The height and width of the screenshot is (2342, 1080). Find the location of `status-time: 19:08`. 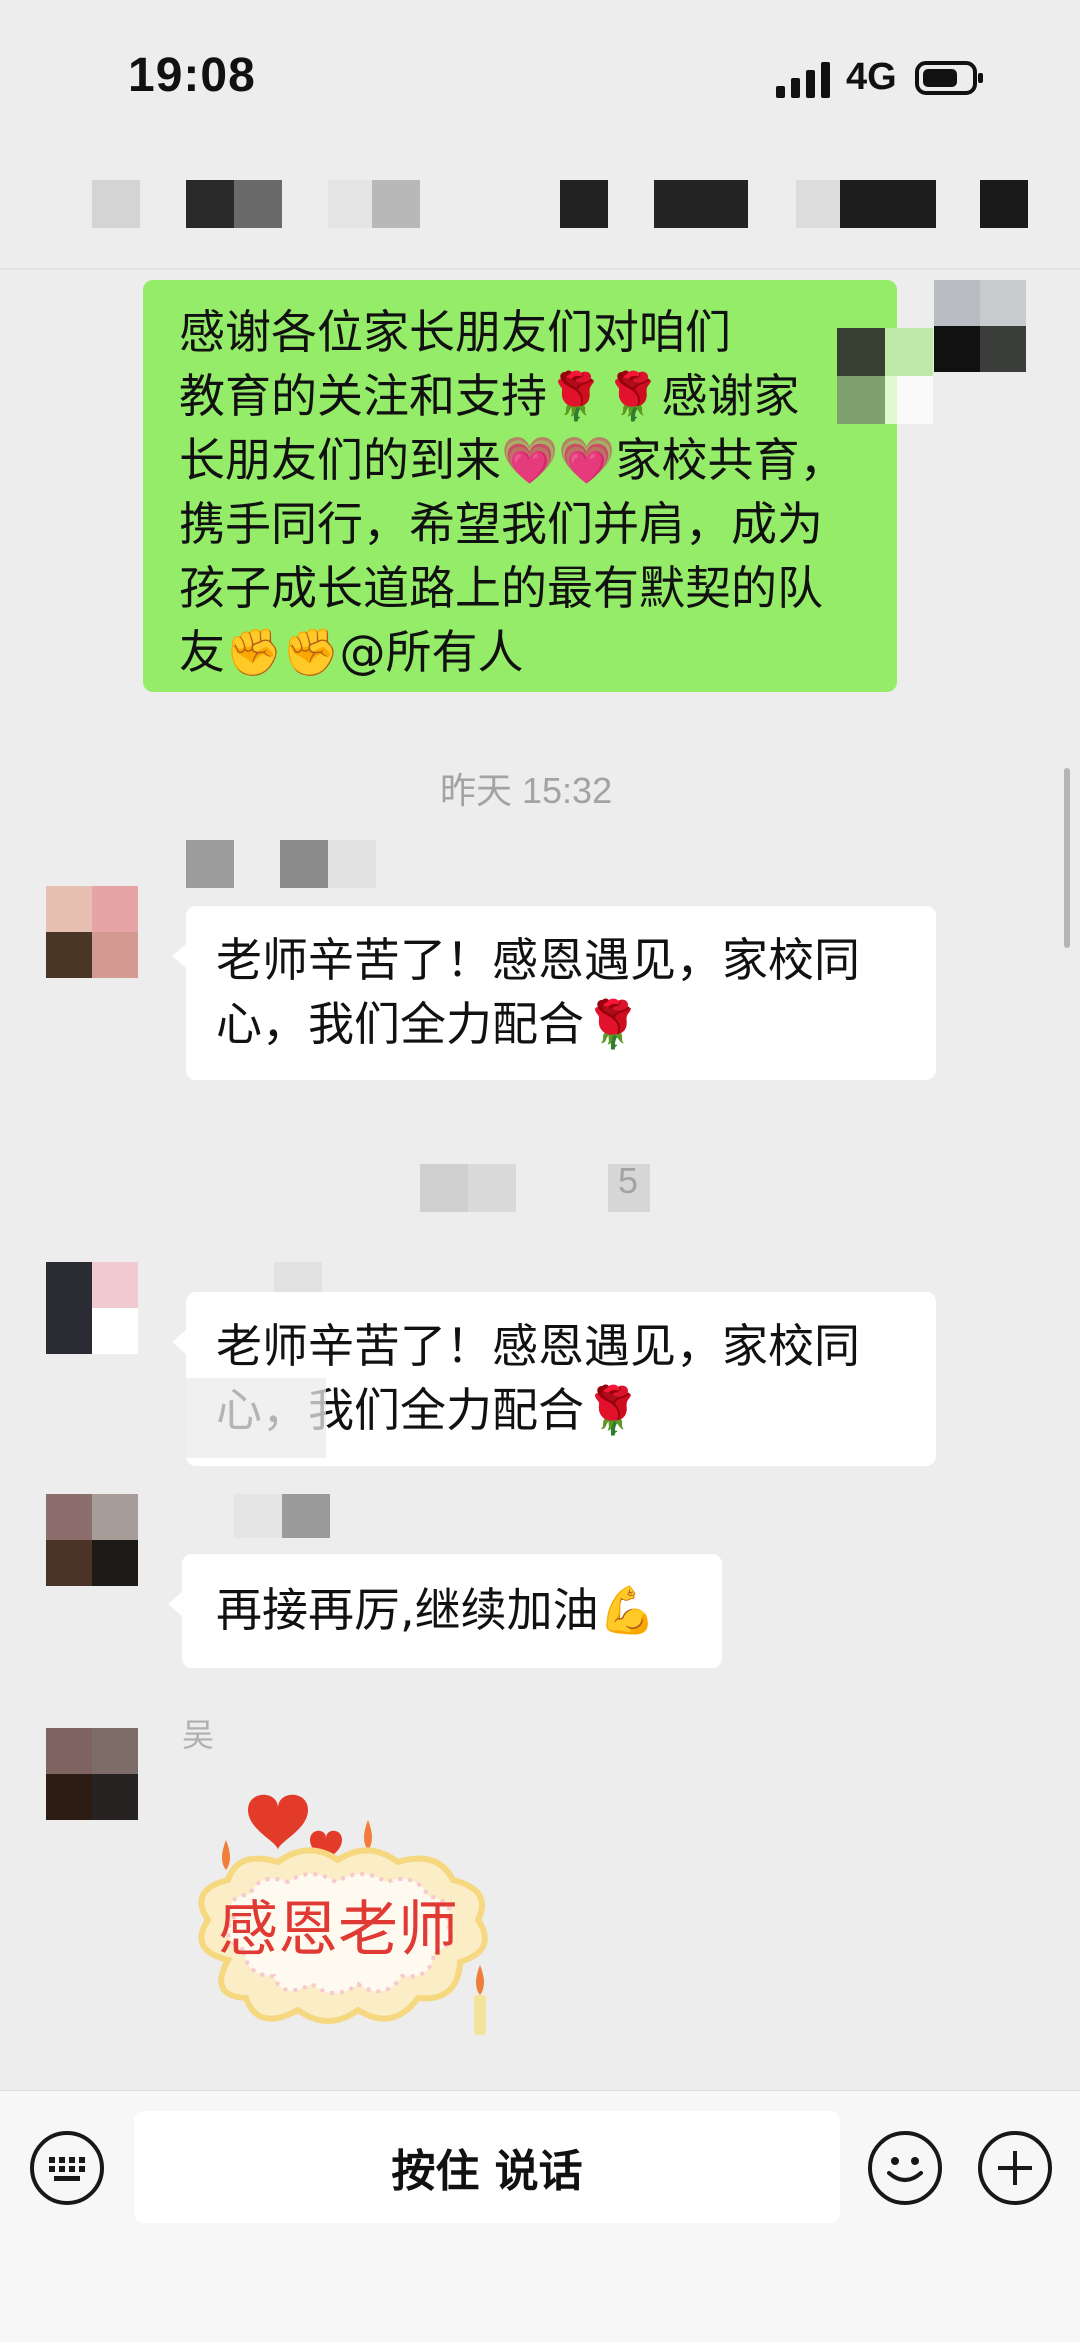

status-time: 19:08 is located at coordinates (192, 75).